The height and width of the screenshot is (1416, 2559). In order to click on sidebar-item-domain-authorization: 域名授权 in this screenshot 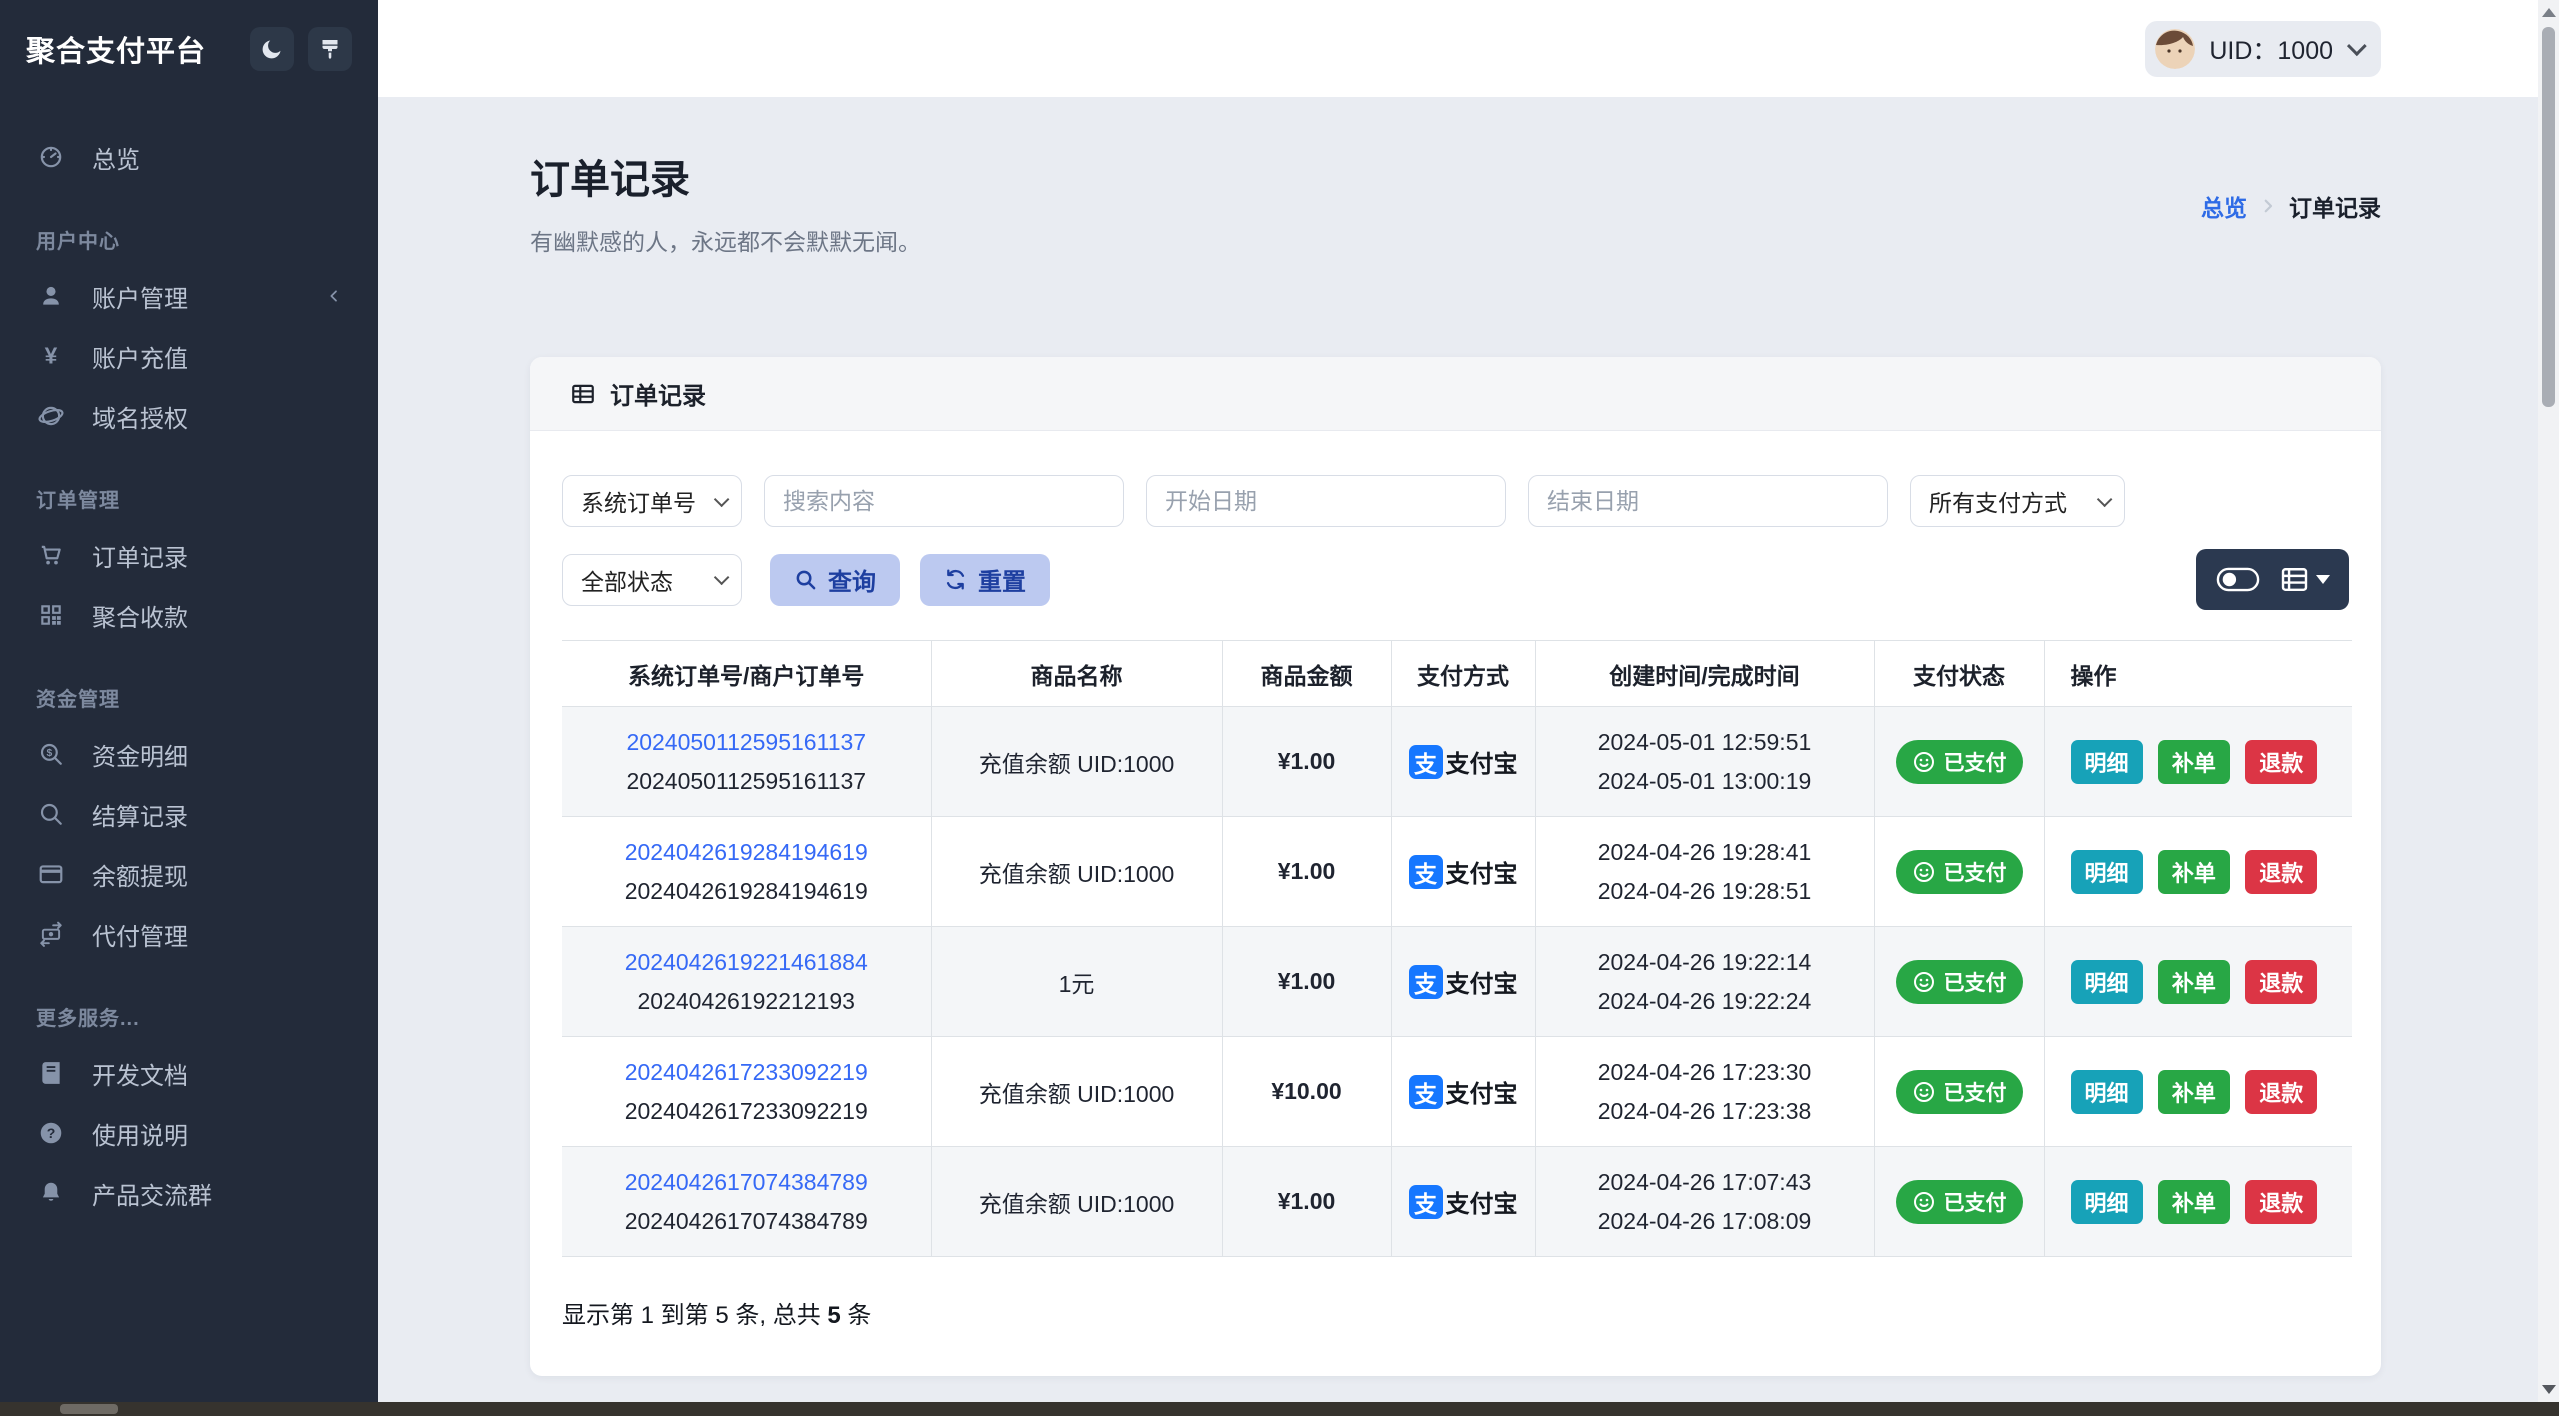, I will do `click(189, 416)`.